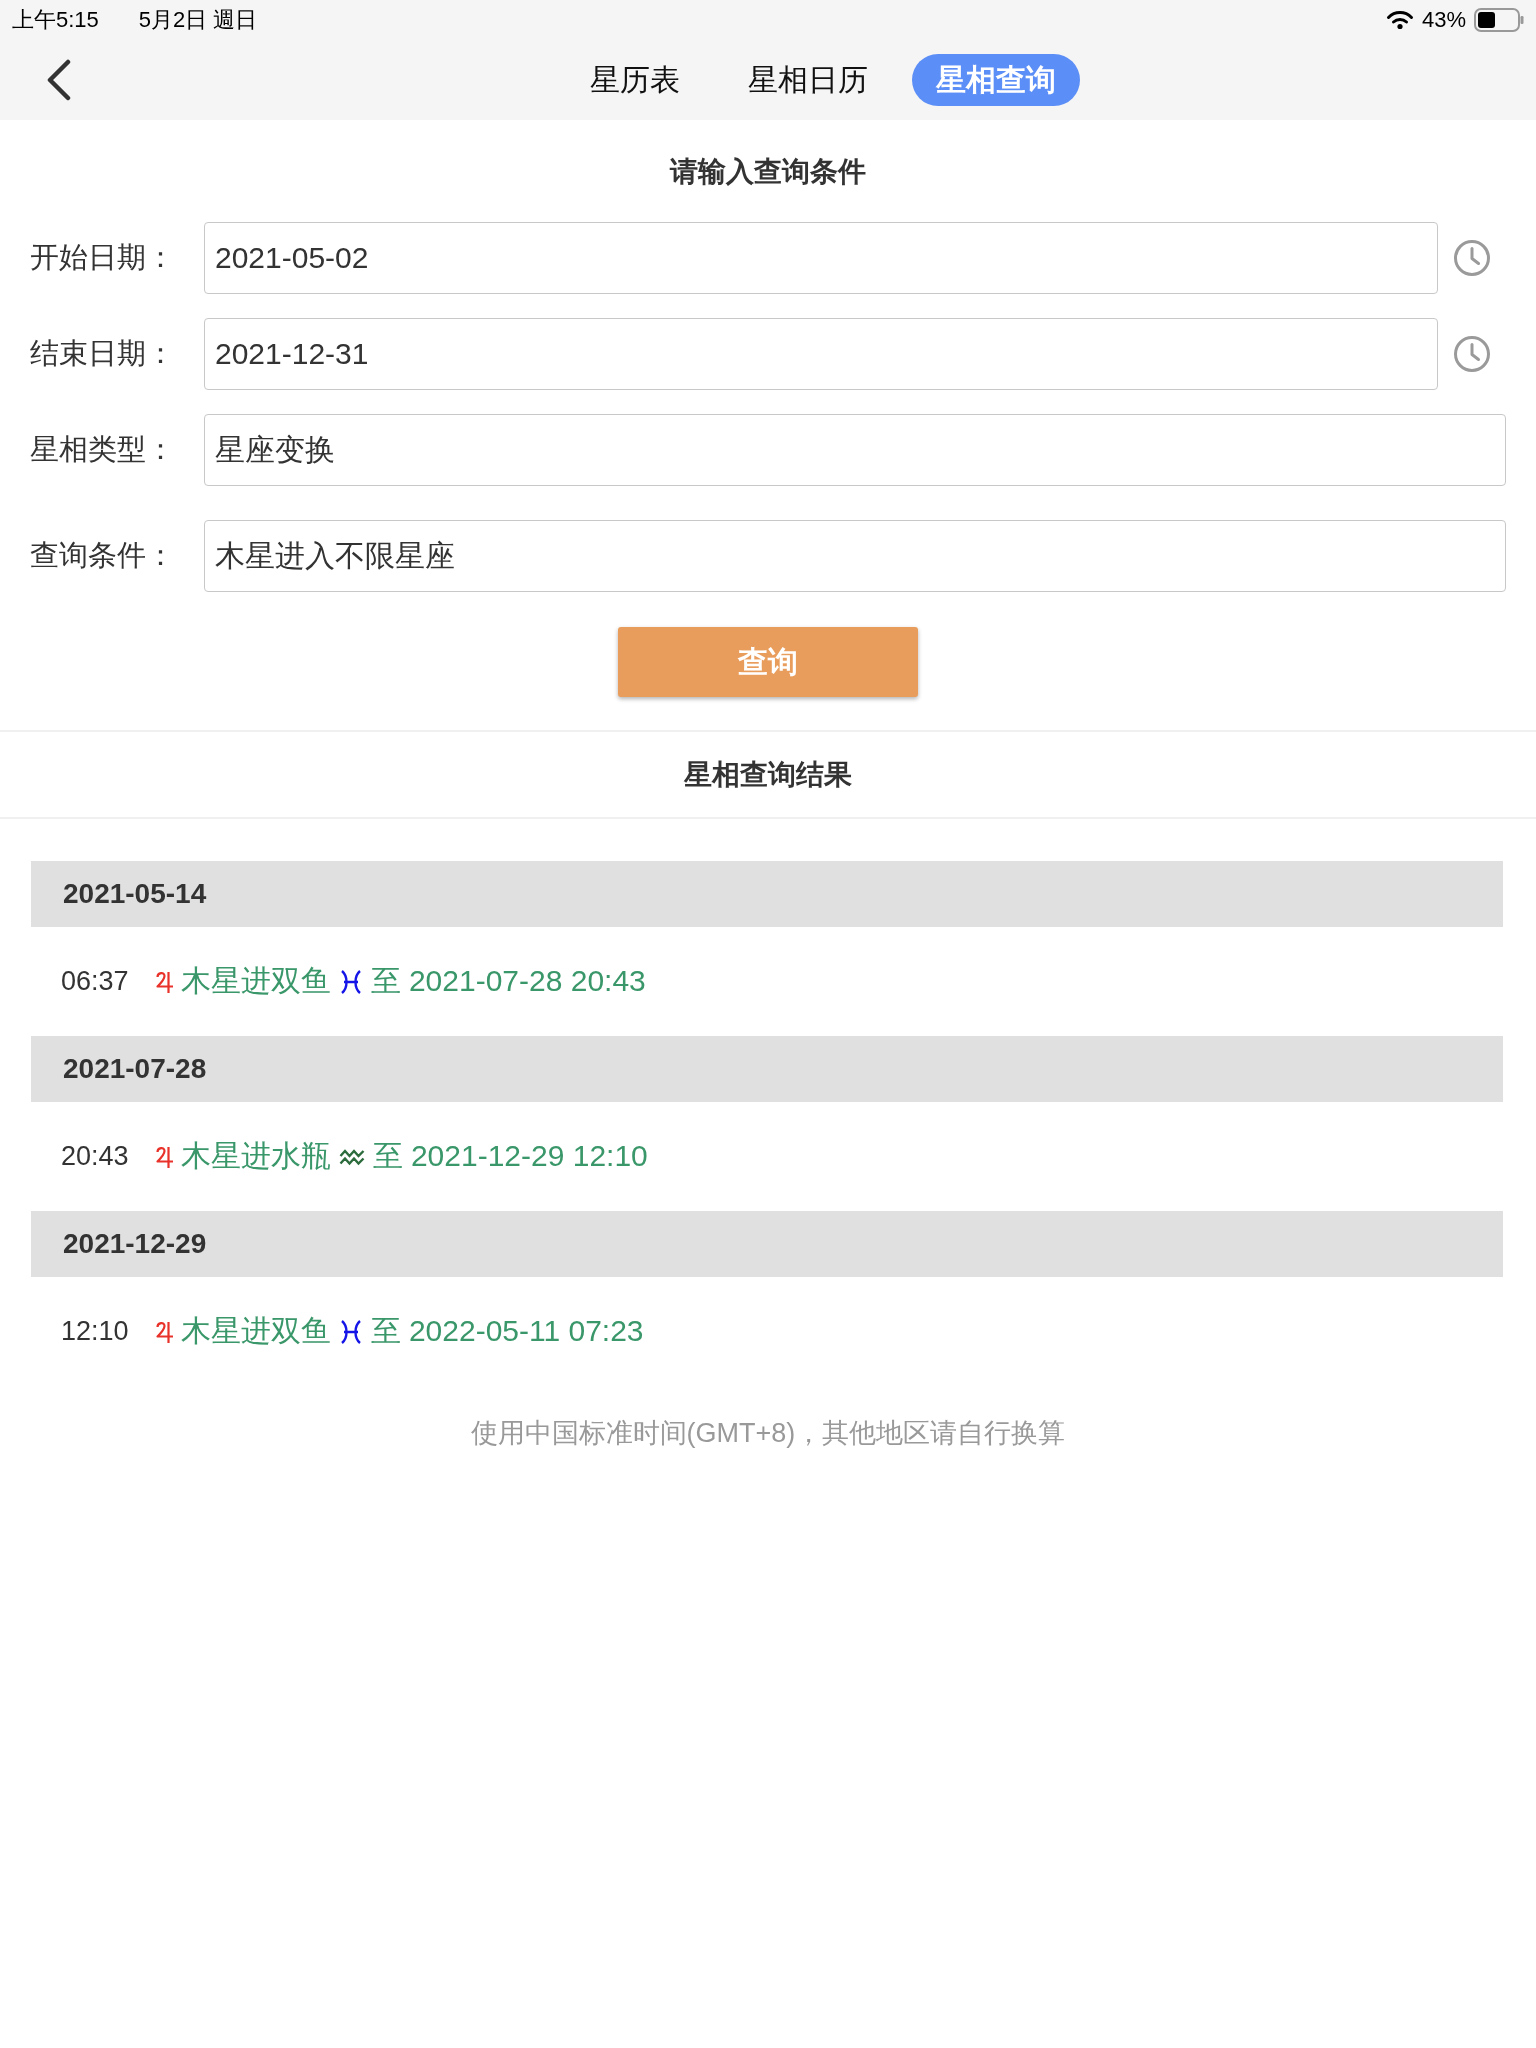 The height and width of the screenshot is (2048, 1536). Describe the element at coordinates (95, 1331) in the screenshot. I see `event-time: 12:10` at that location.